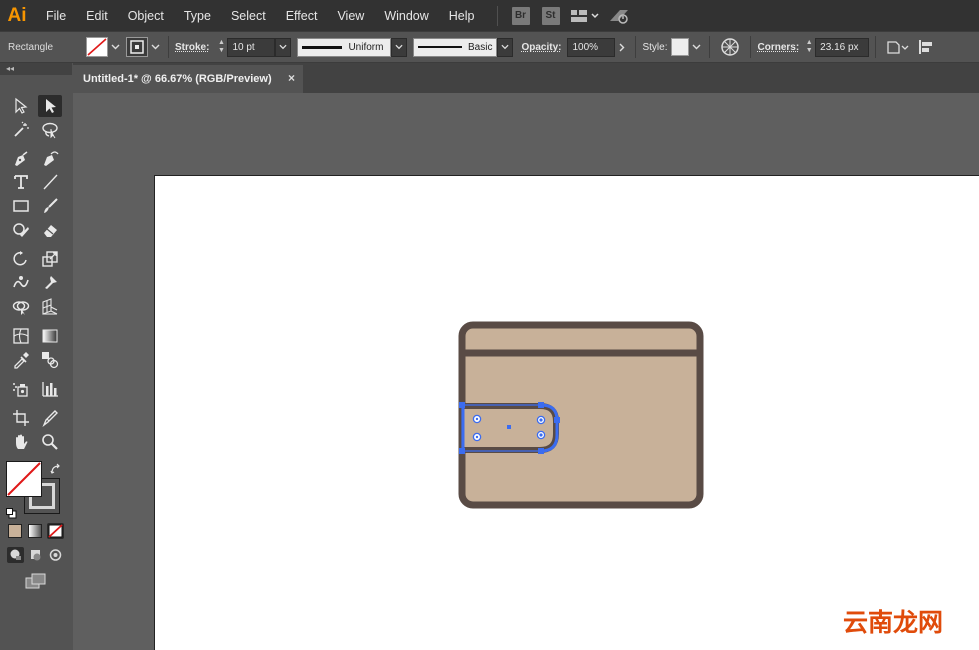 Image resolution: width=979 pixels, height=650 pixels. What do you see at coordinates (24, 479) in the screenshot?
I see `fill-color-box` at bounding box center [24, 479].